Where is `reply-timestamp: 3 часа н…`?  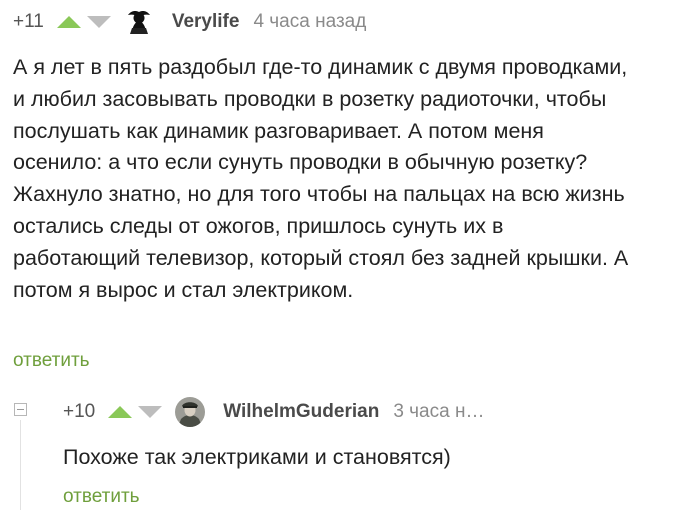 reply-timestamp: 3 часа н… is located at coordinates (439, 411).